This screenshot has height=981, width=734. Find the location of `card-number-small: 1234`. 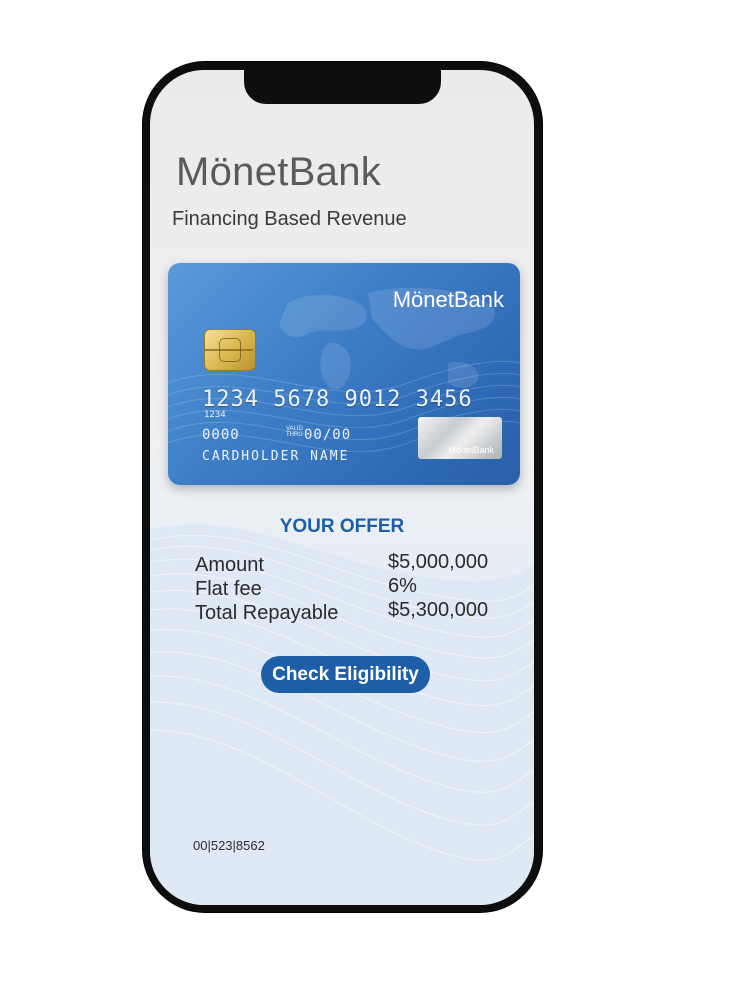

card-number-small: 1234 is located at coordinates (215, 415).